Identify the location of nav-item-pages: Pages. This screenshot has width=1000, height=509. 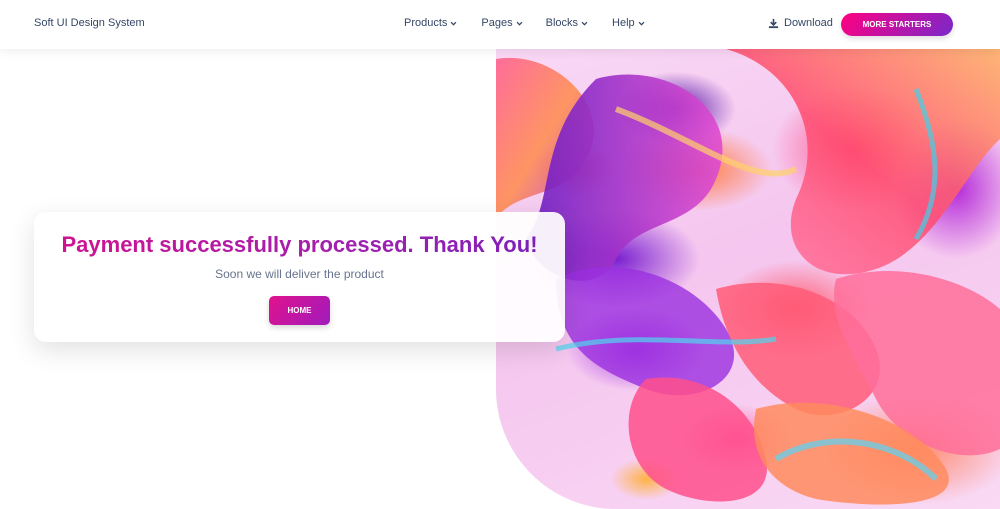
(502, 23).